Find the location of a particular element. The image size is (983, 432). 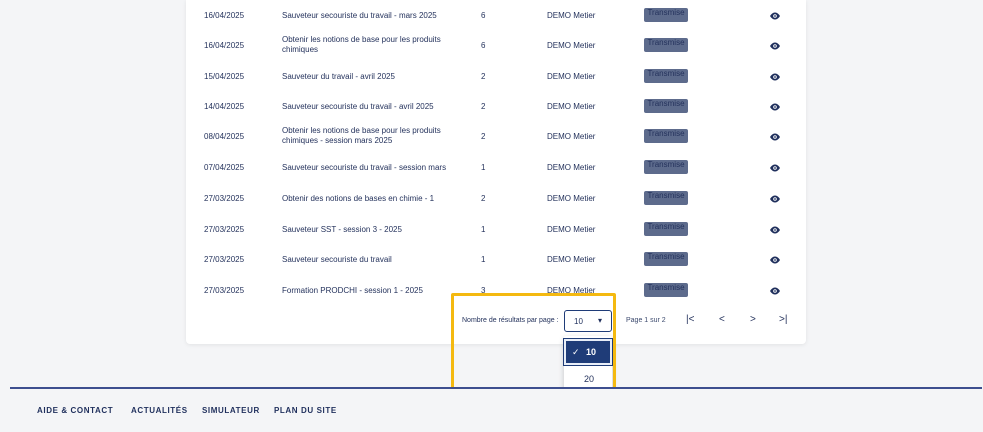

results-per-page-select: 10 ▾ is located at coordinates (588, 321).